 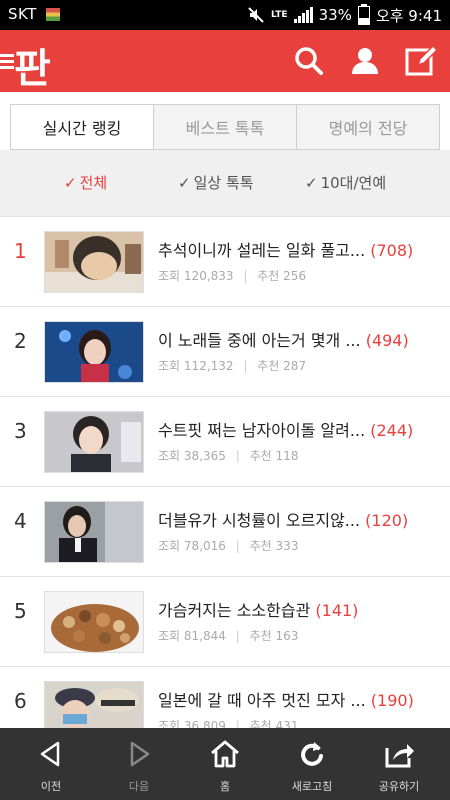 What do you see at coordinates (345, 182) in the screenshot?
I see `filter-teens-entertainment: ✓ 10대/연예` at bounding box center [345, 182].